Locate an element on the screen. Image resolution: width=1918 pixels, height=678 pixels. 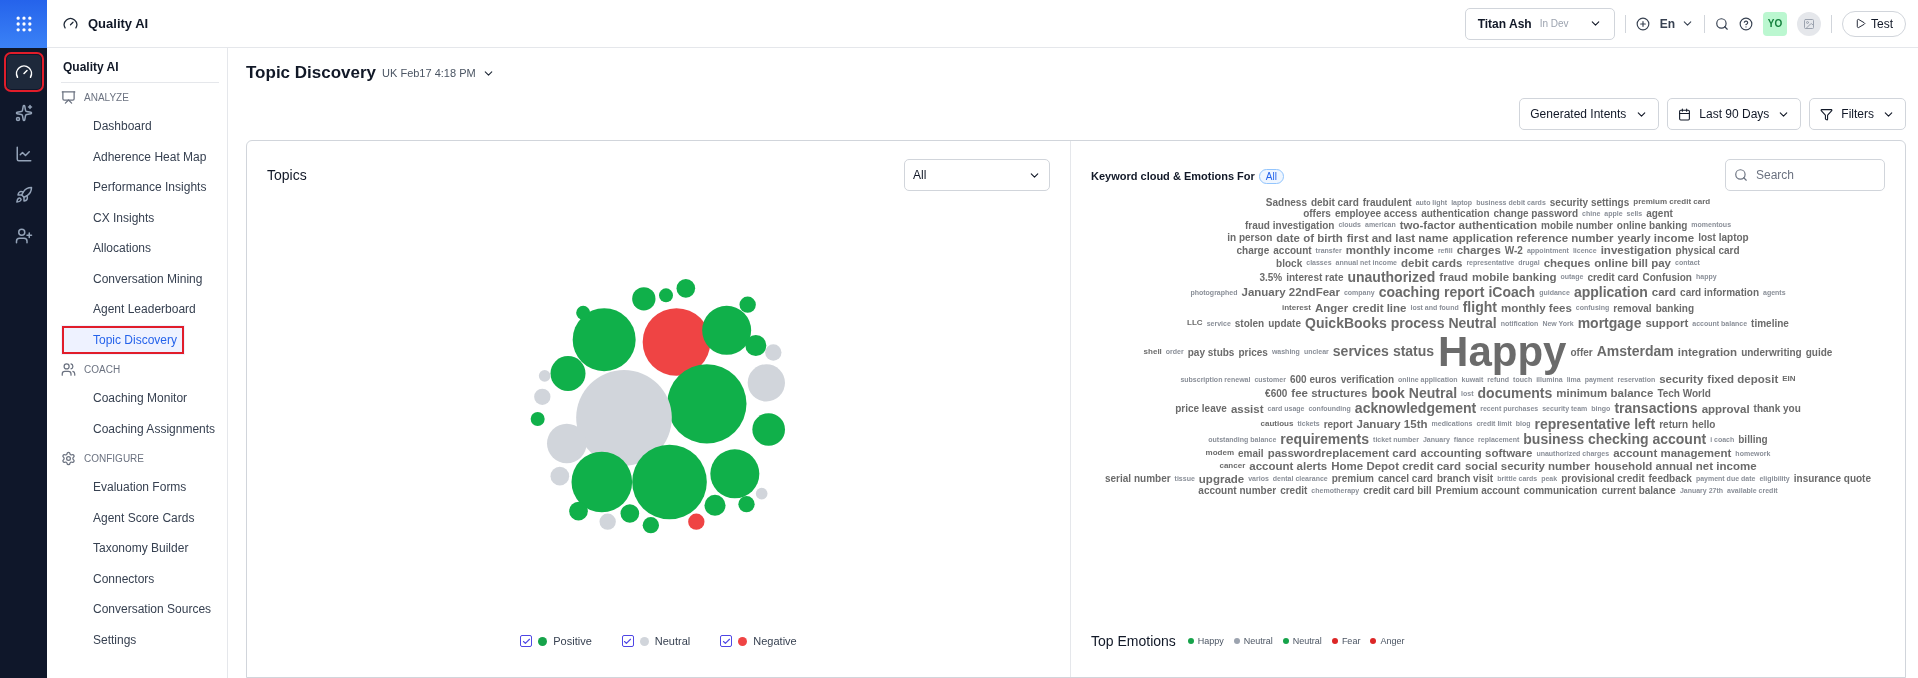
sidebar-item: Adherence Heat Map is located at coordinates (140, 156).